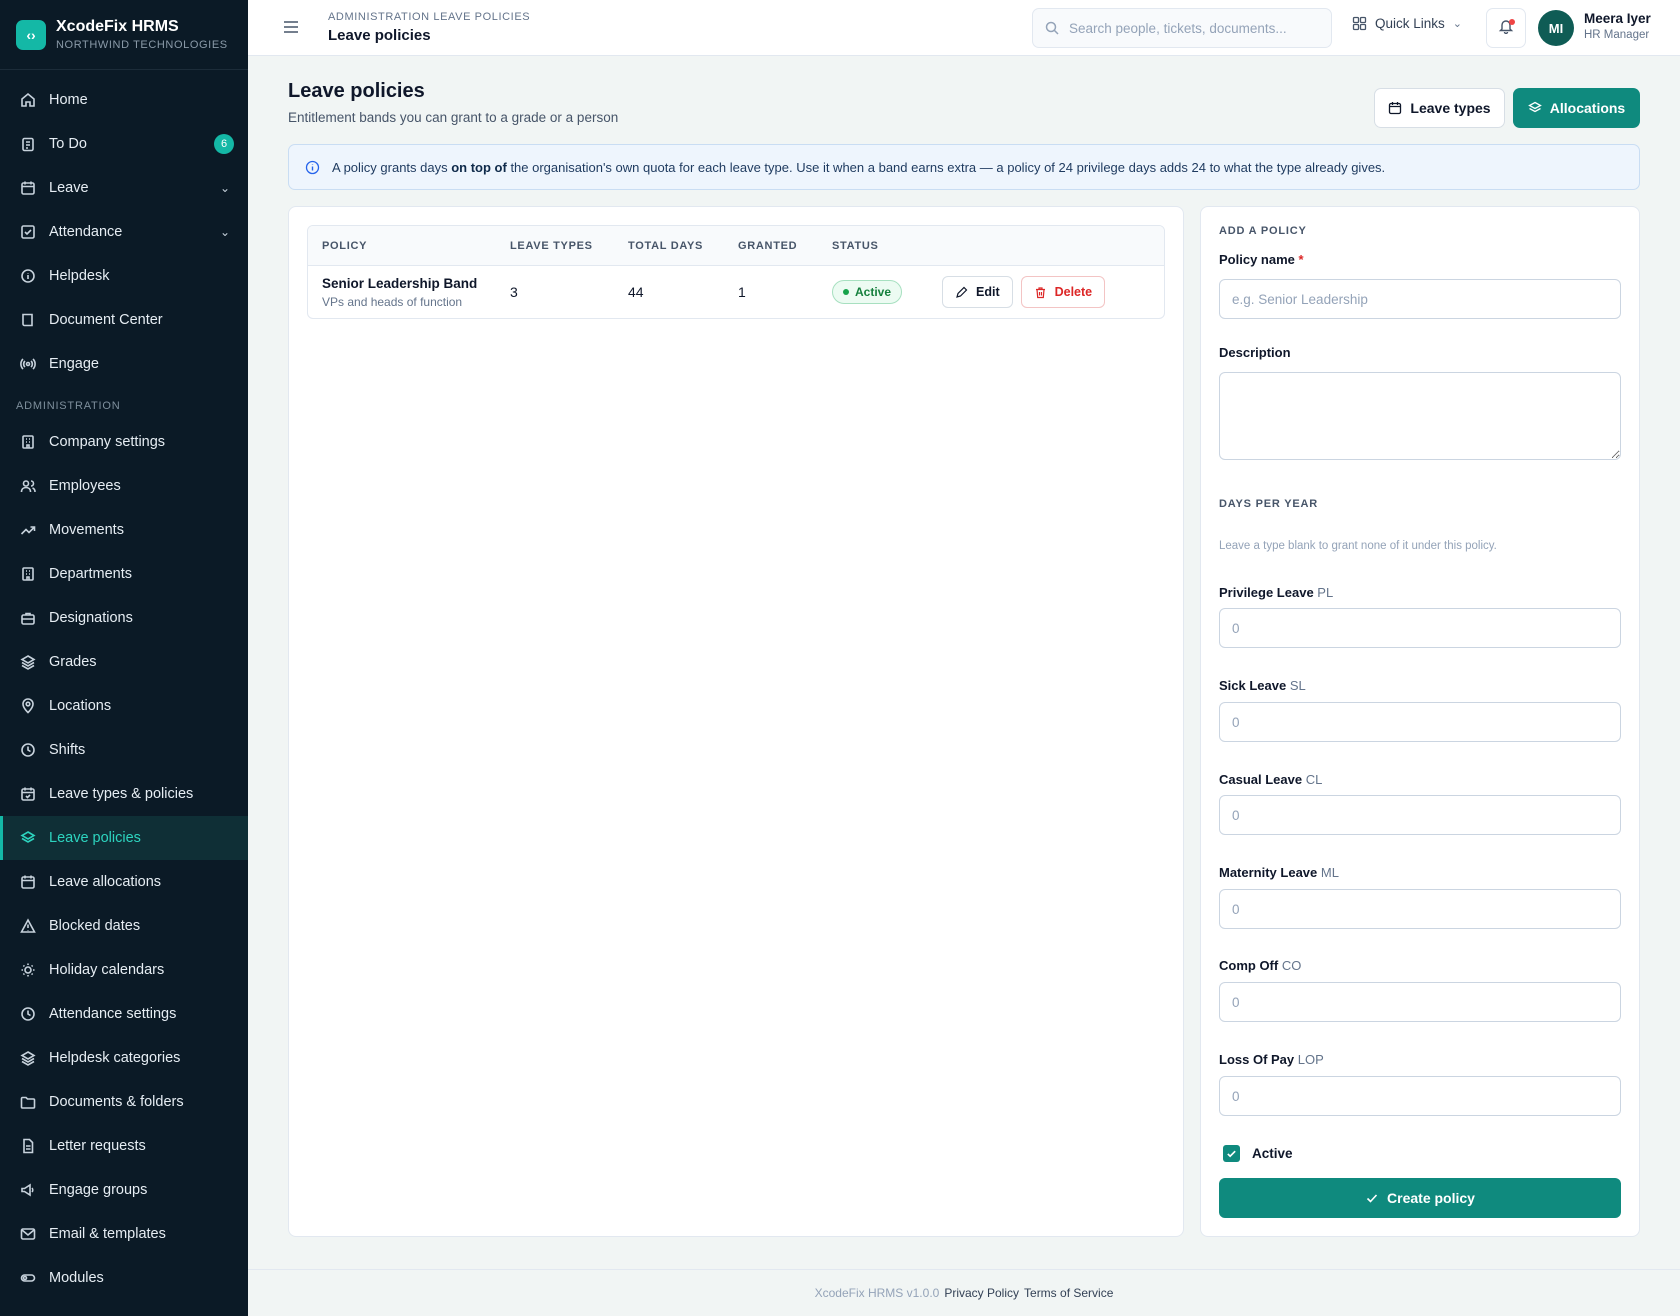  Describe the element at coordinates (1420, 815) in the screenshot. I see `casual-leave-input` at that location.